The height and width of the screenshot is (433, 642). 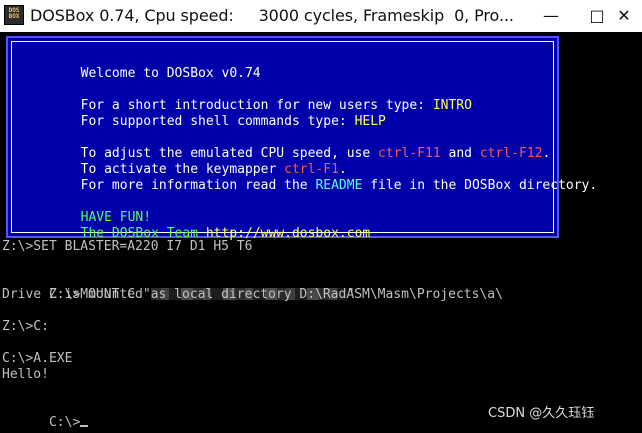 What do you see at coordinates (460, 153) in the screenshot?
I see `banner-cpu-and: and` at bounding box center [460, 153].